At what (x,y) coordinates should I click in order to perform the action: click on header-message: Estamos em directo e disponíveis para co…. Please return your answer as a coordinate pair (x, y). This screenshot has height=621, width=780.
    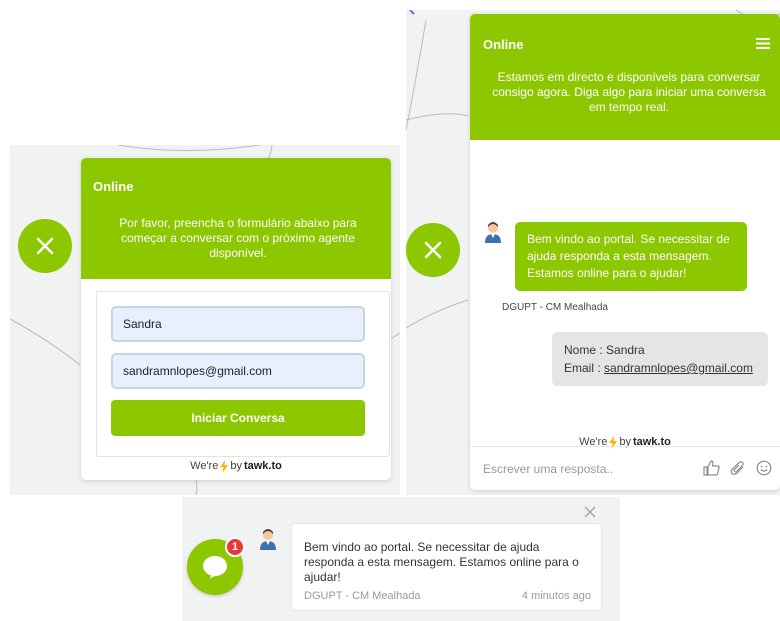
    Looking at the image, I should click on (629, 92).